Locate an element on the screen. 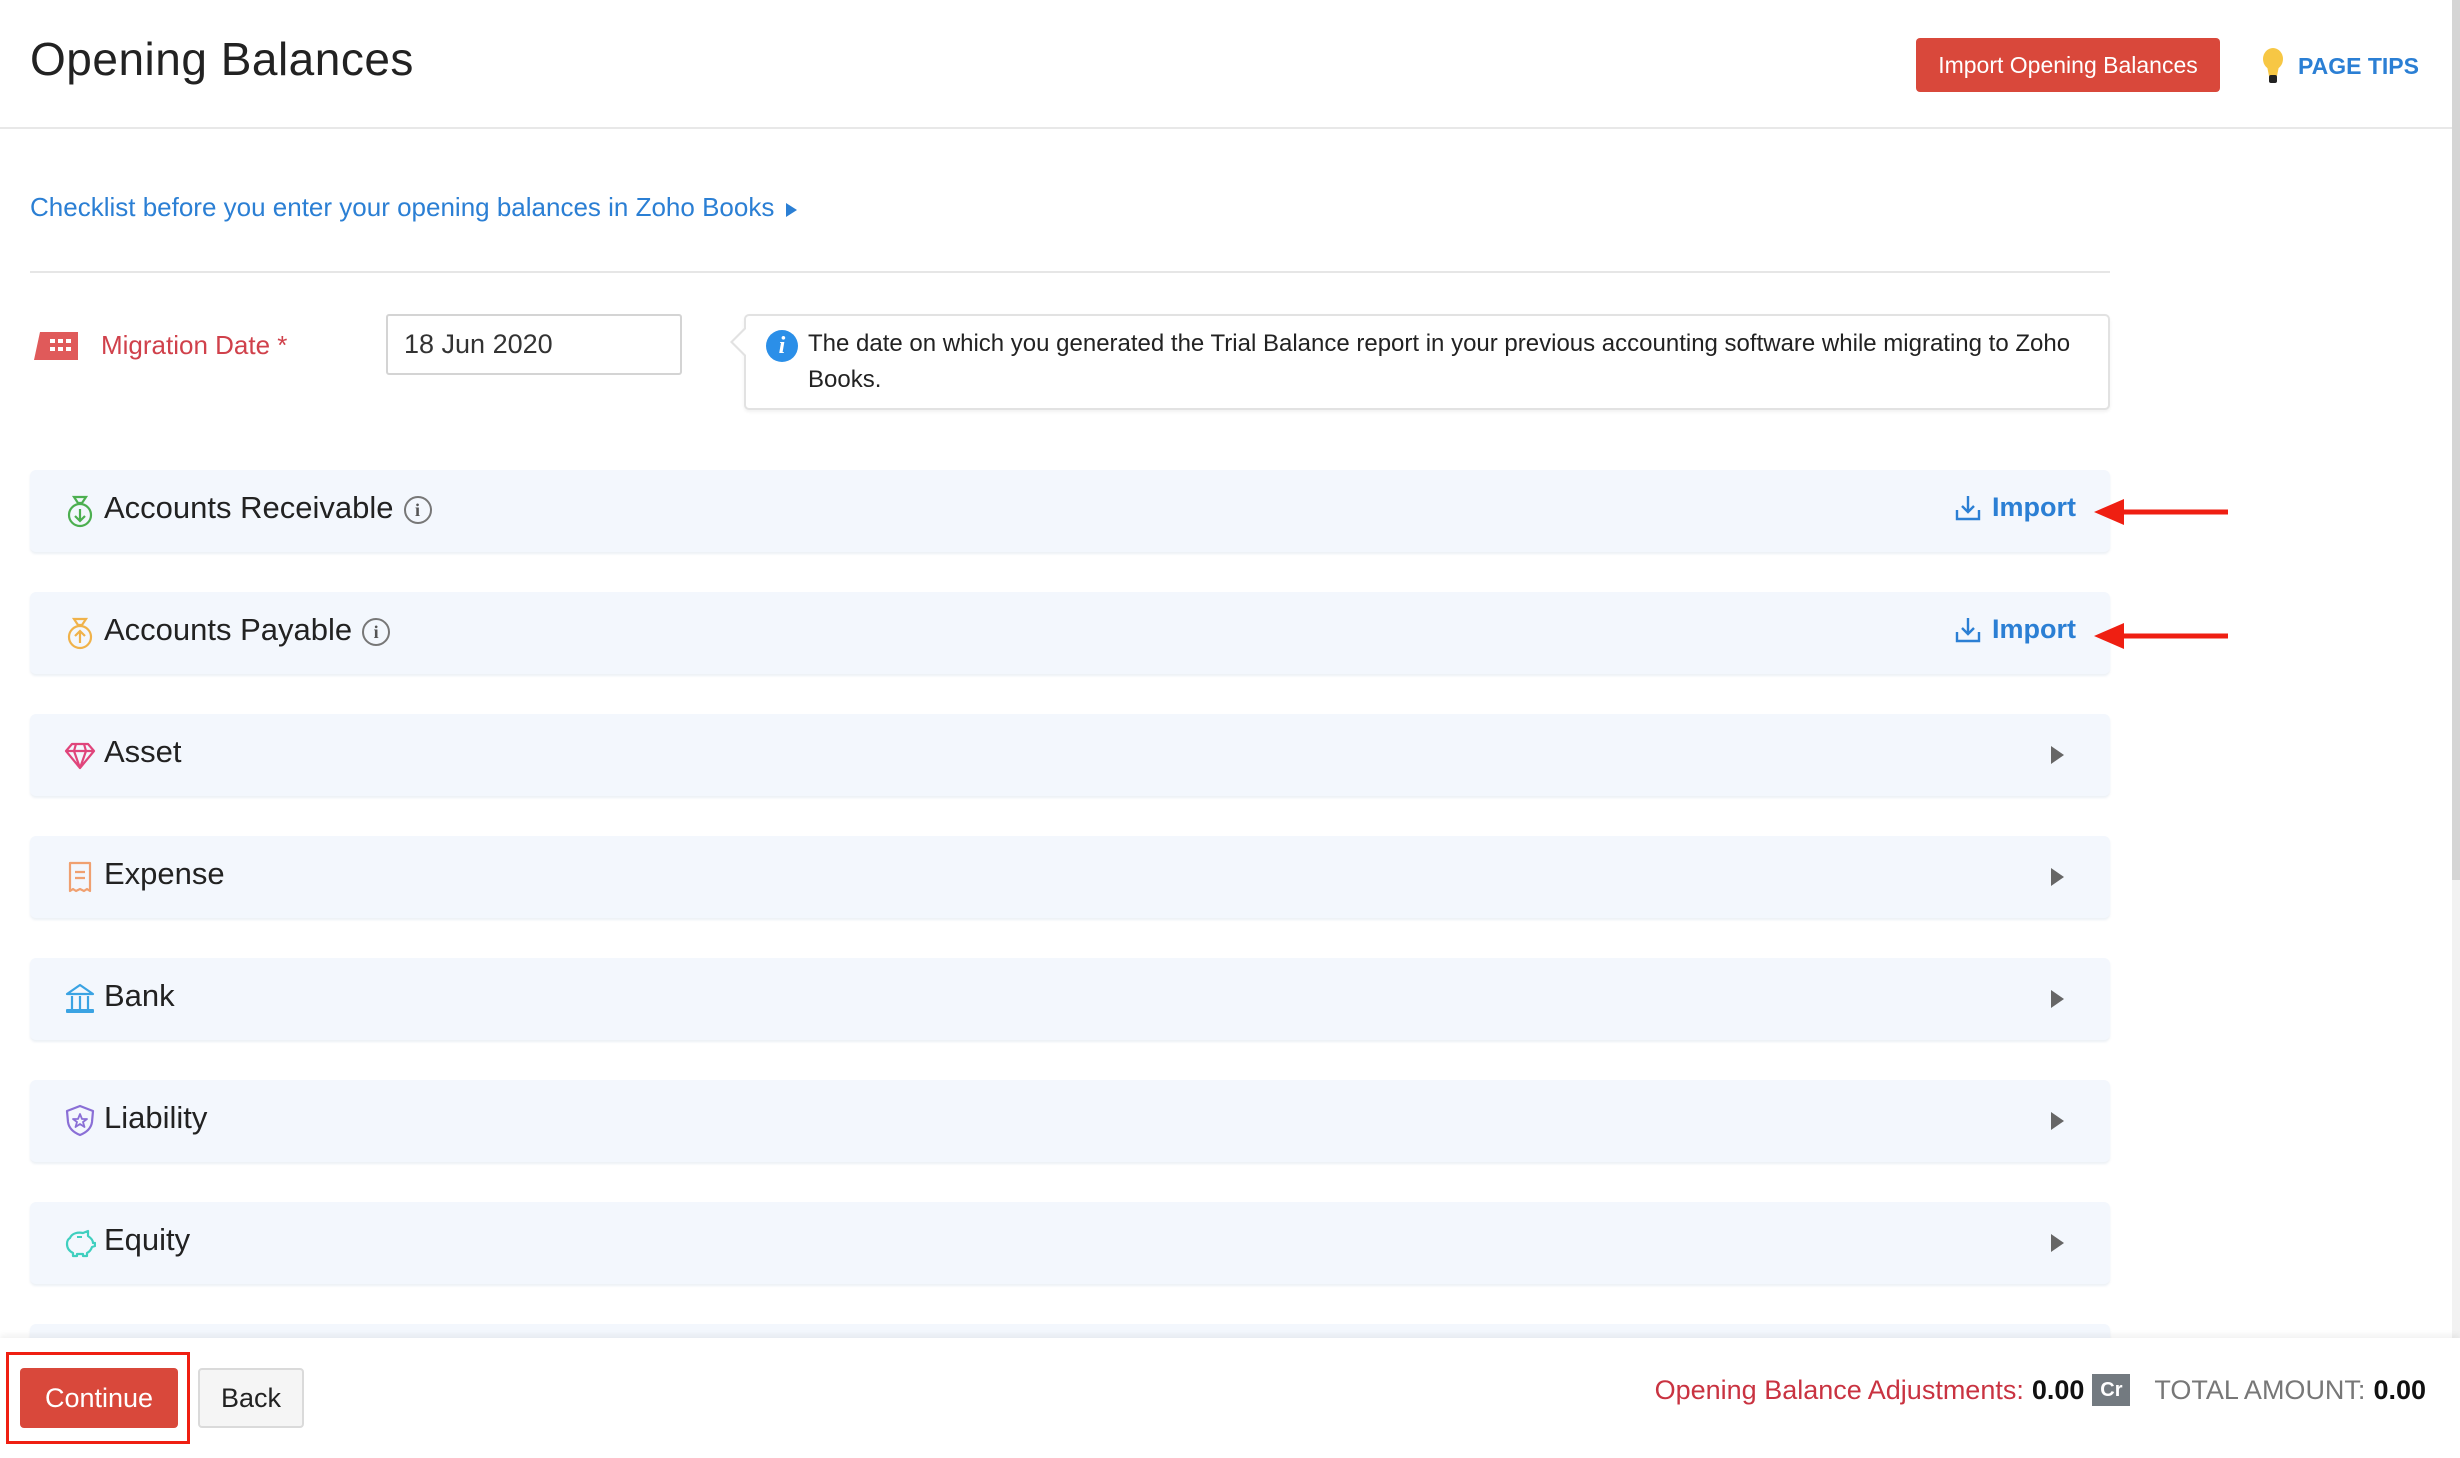 This screenshot has height=1458, width=2460. account-section-label: Equity is located at coordinates (147, 1239).